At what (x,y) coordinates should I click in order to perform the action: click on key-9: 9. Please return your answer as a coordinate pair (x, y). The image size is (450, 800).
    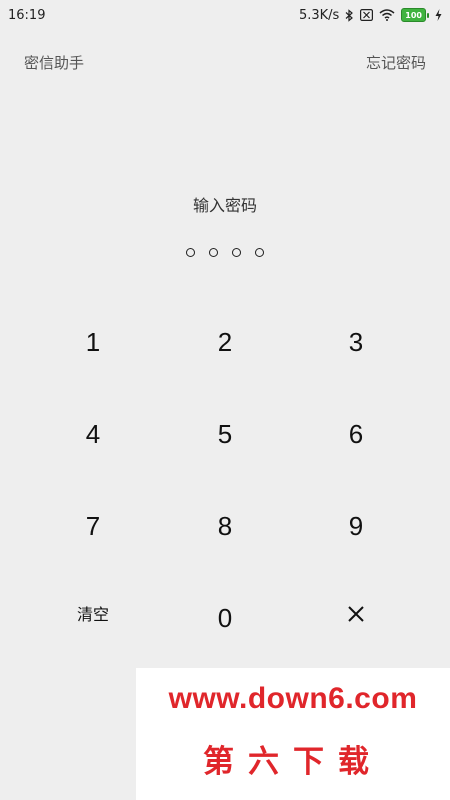
    Looking at the image, I should click on (356, 526).